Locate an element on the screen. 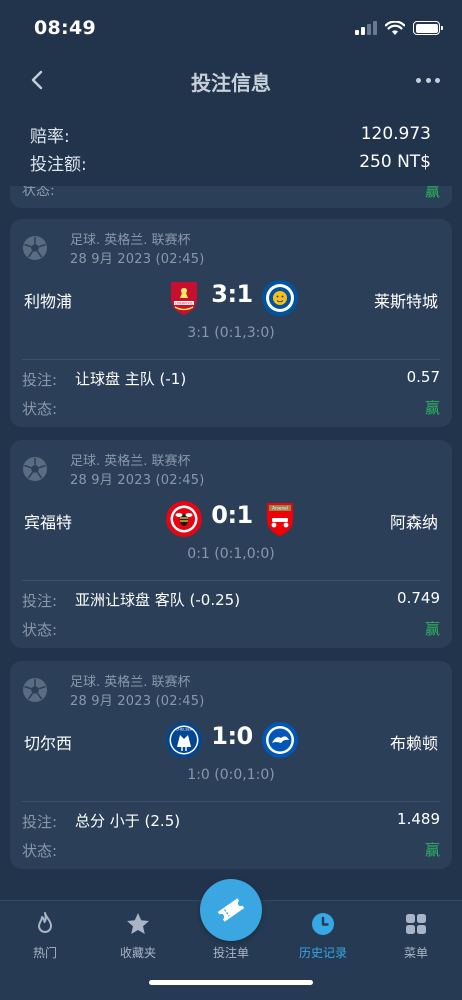  back-button is located at coordinates (38, 80).